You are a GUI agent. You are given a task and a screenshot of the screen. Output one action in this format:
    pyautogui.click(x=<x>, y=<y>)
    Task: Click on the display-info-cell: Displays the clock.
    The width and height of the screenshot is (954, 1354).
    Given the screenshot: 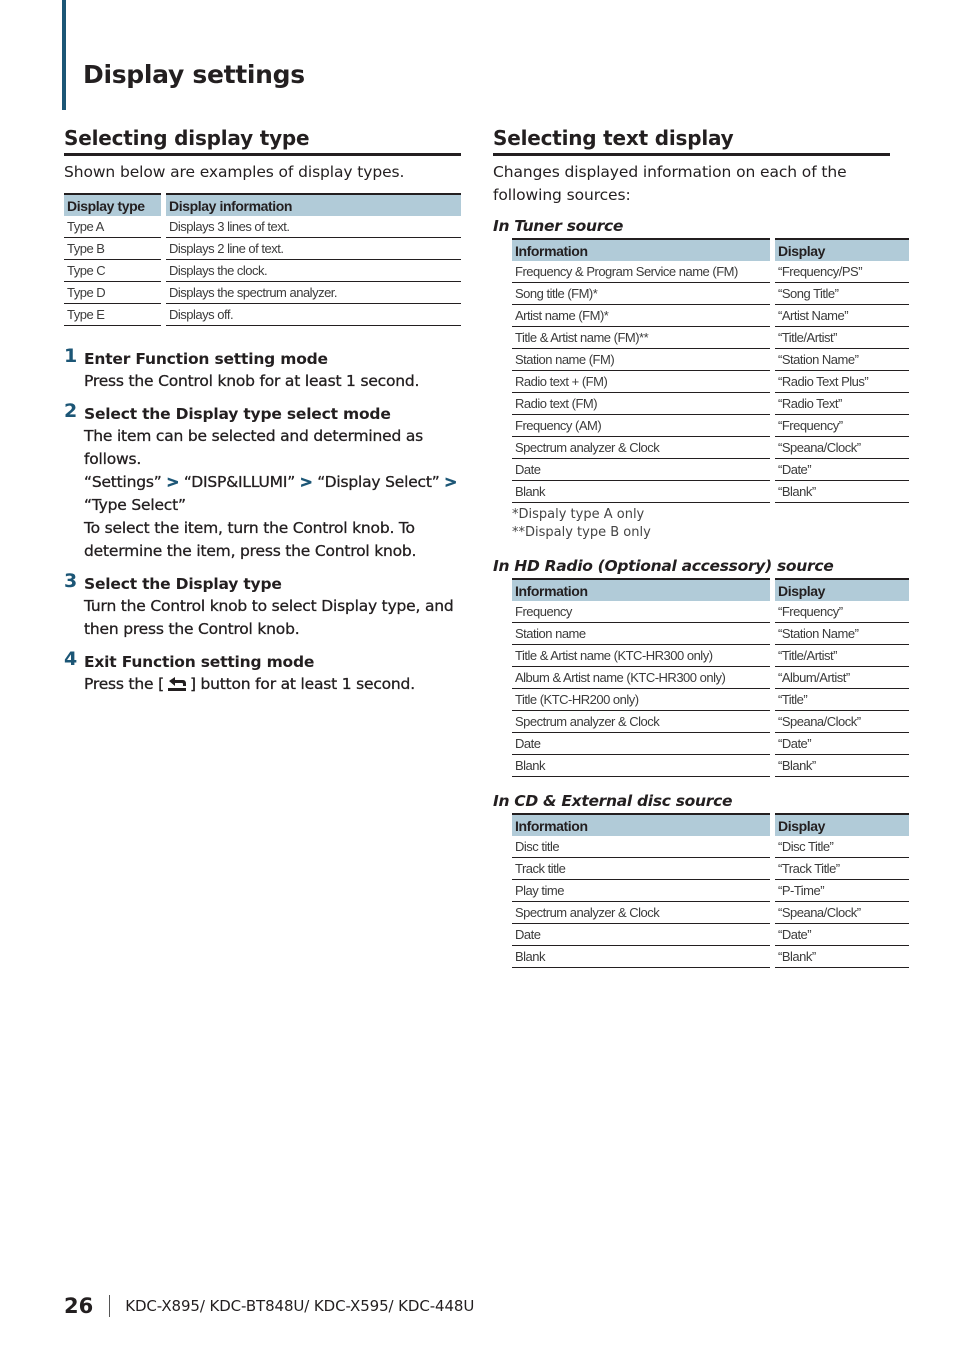 What is the action you would take?
    pyautogui.click(x=313, y=271)
    